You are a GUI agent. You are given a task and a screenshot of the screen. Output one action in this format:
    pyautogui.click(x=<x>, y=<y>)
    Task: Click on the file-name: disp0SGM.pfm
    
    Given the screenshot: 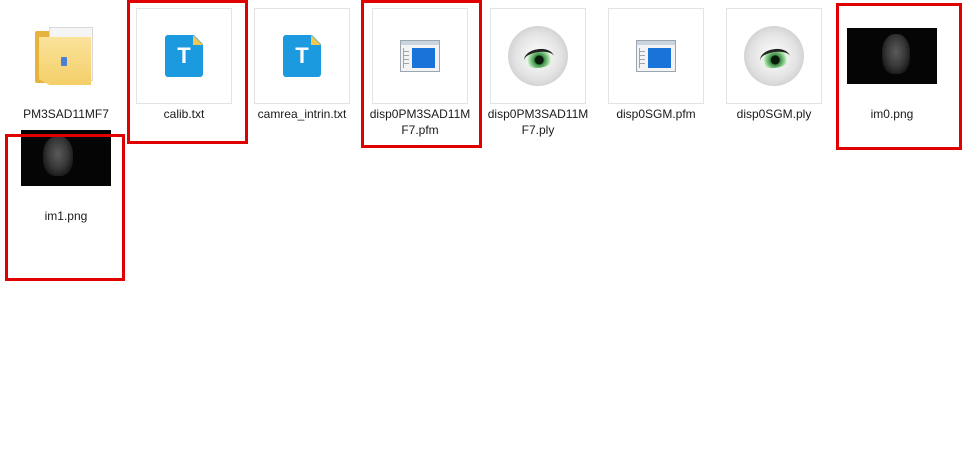 What is the action you would take?
    pyautogui.click(x=656, y=114)
    